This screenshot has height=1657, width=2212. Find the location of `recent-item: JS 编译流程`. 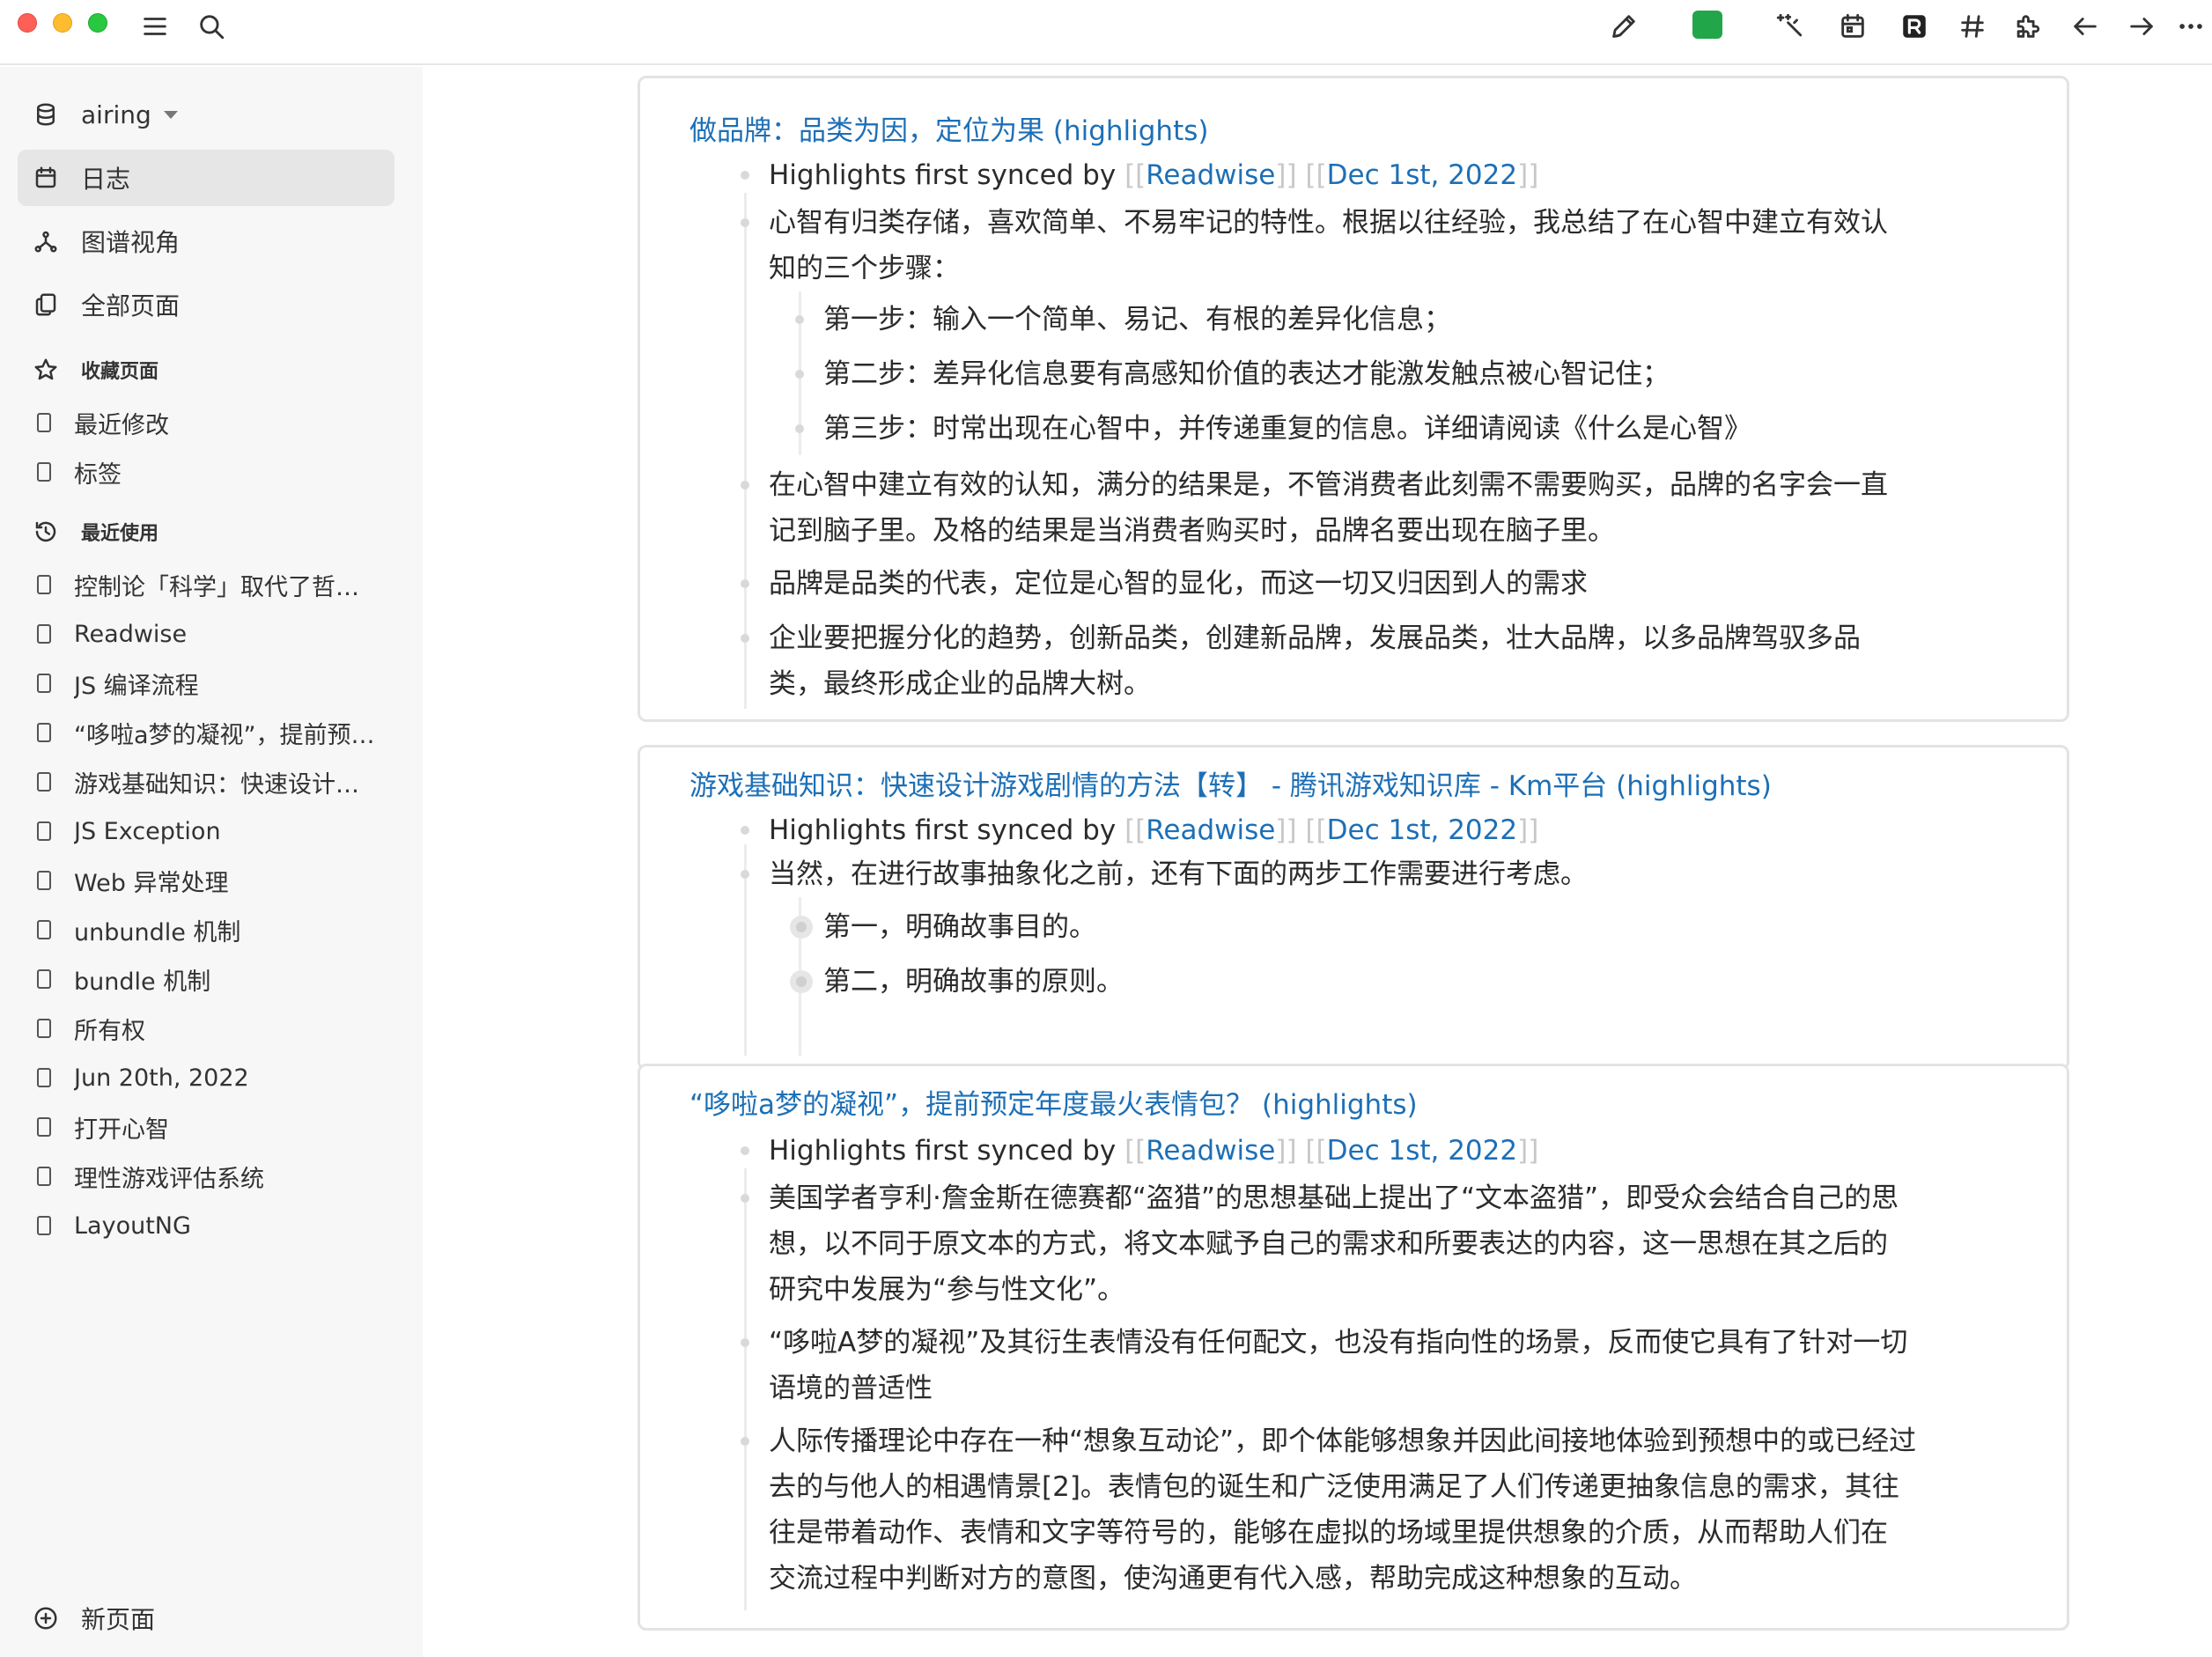

recent-item: JS 编译流程 is located at coordinates (211, 683).